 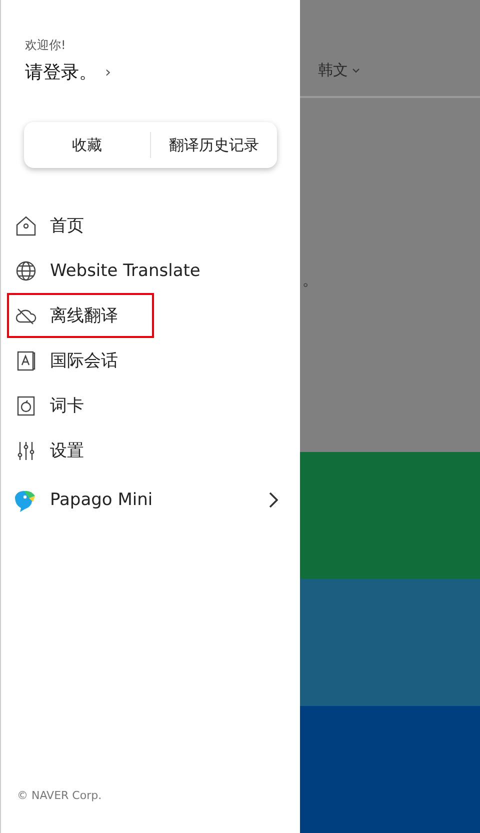 What do you see at coordinates (26, 270) in the screenshot?
I see `globe-icon` at bounding box center [26, 270].